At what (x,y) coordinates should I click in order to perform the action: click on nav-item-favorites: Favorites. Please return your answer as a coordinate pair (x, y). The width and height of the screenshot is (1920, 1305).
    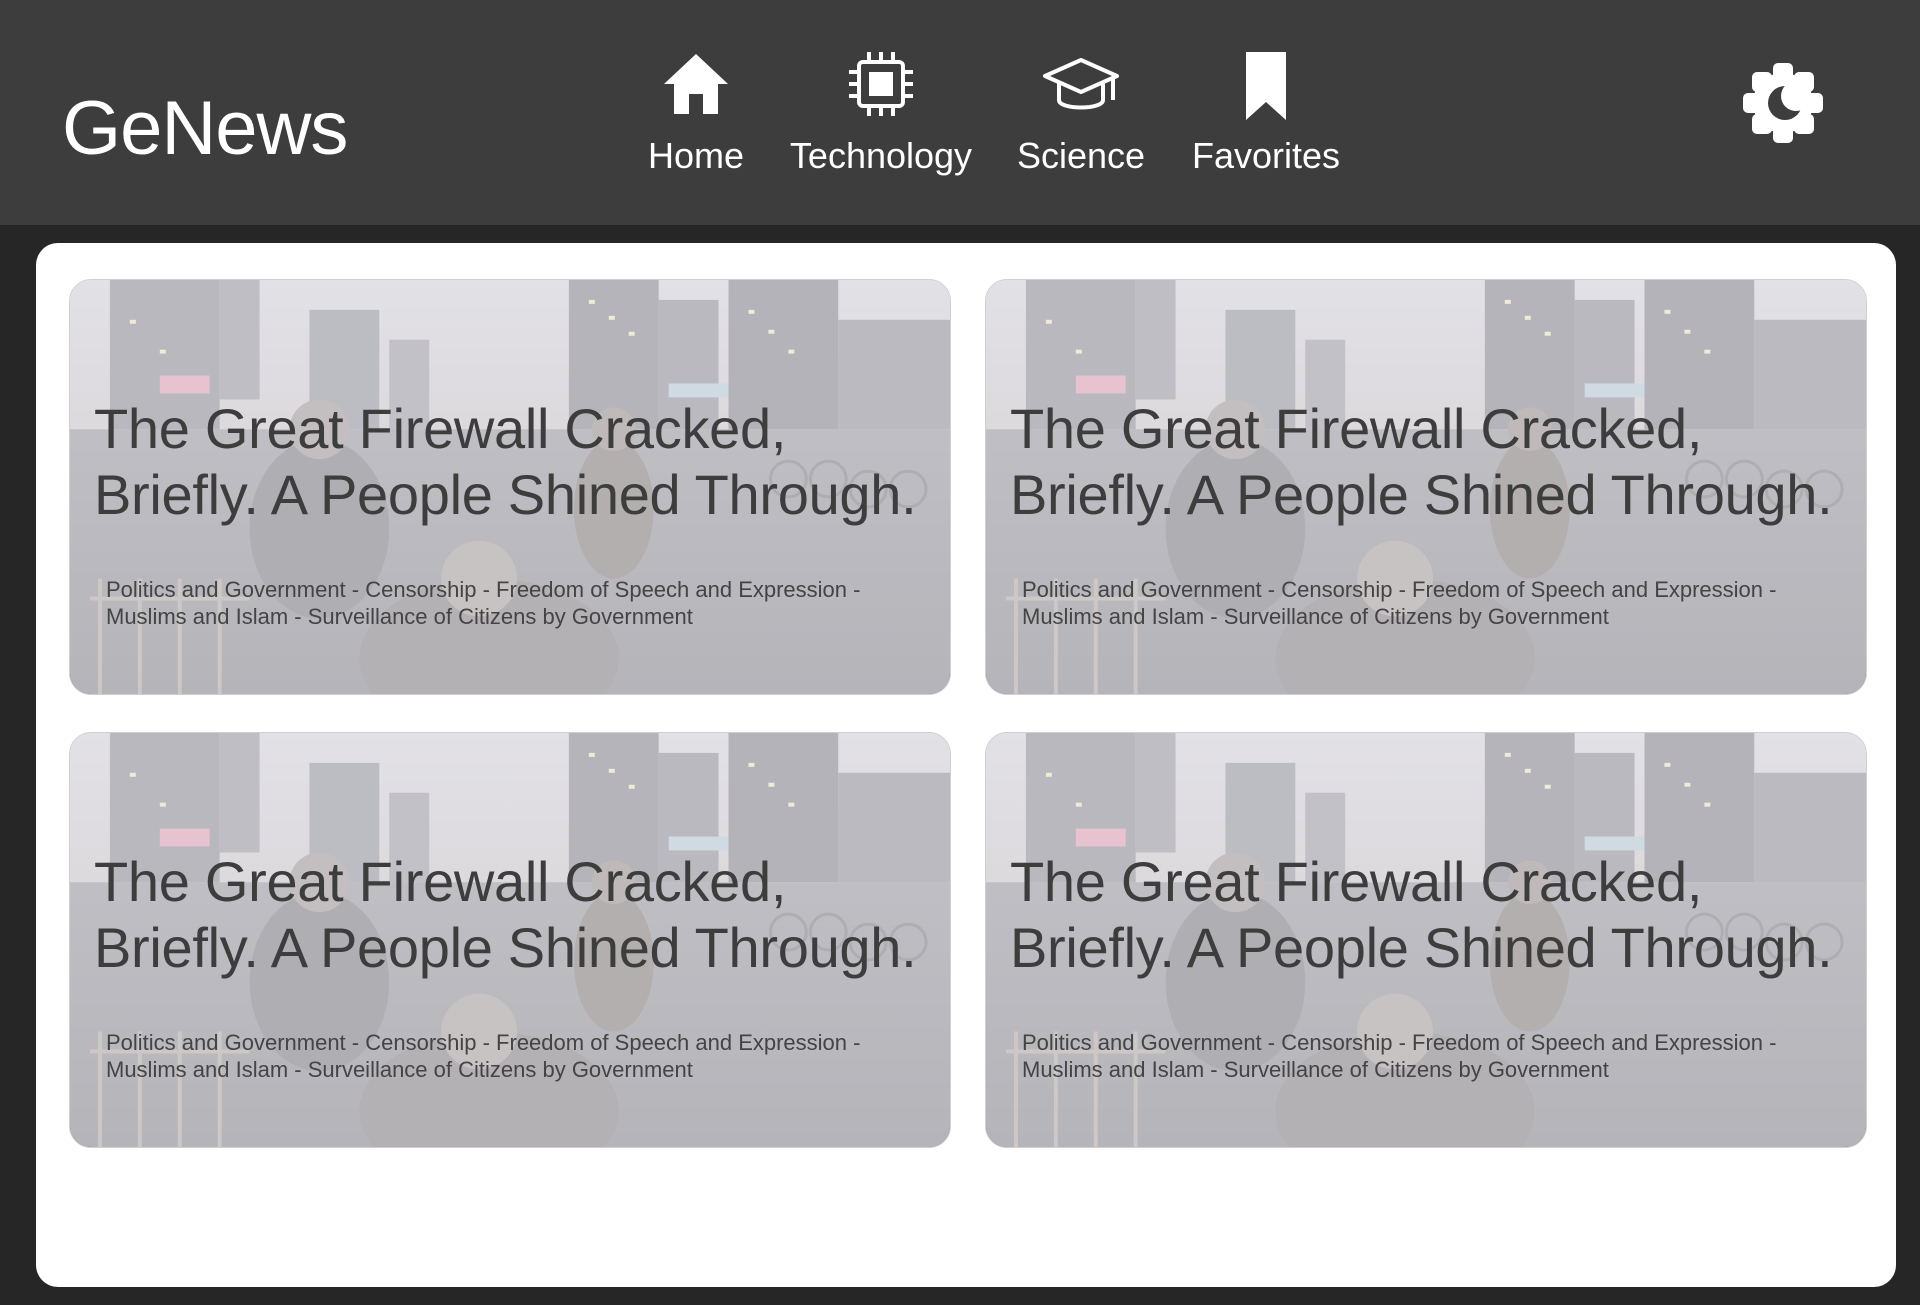
    Looking at the image, I should click on (1266, 123).